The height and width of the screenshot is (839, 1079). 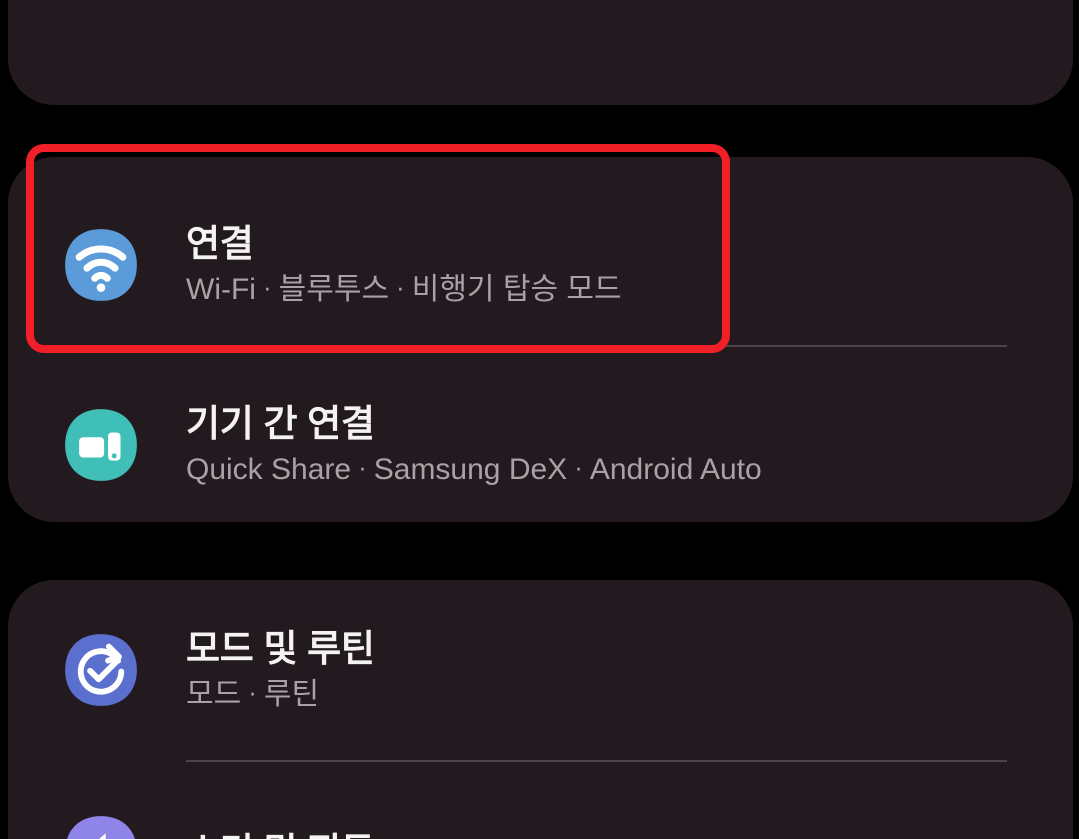 I want to click on recommendation-card: 삼성 계정 추천이 1개 더 있음, so click(x=540, y=52).